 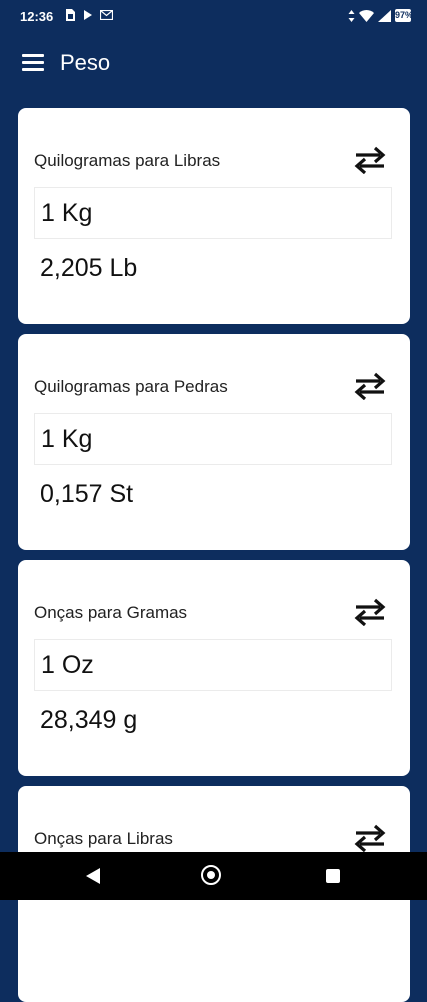 I want to click on recents-icon, so click(x=333, y=876).